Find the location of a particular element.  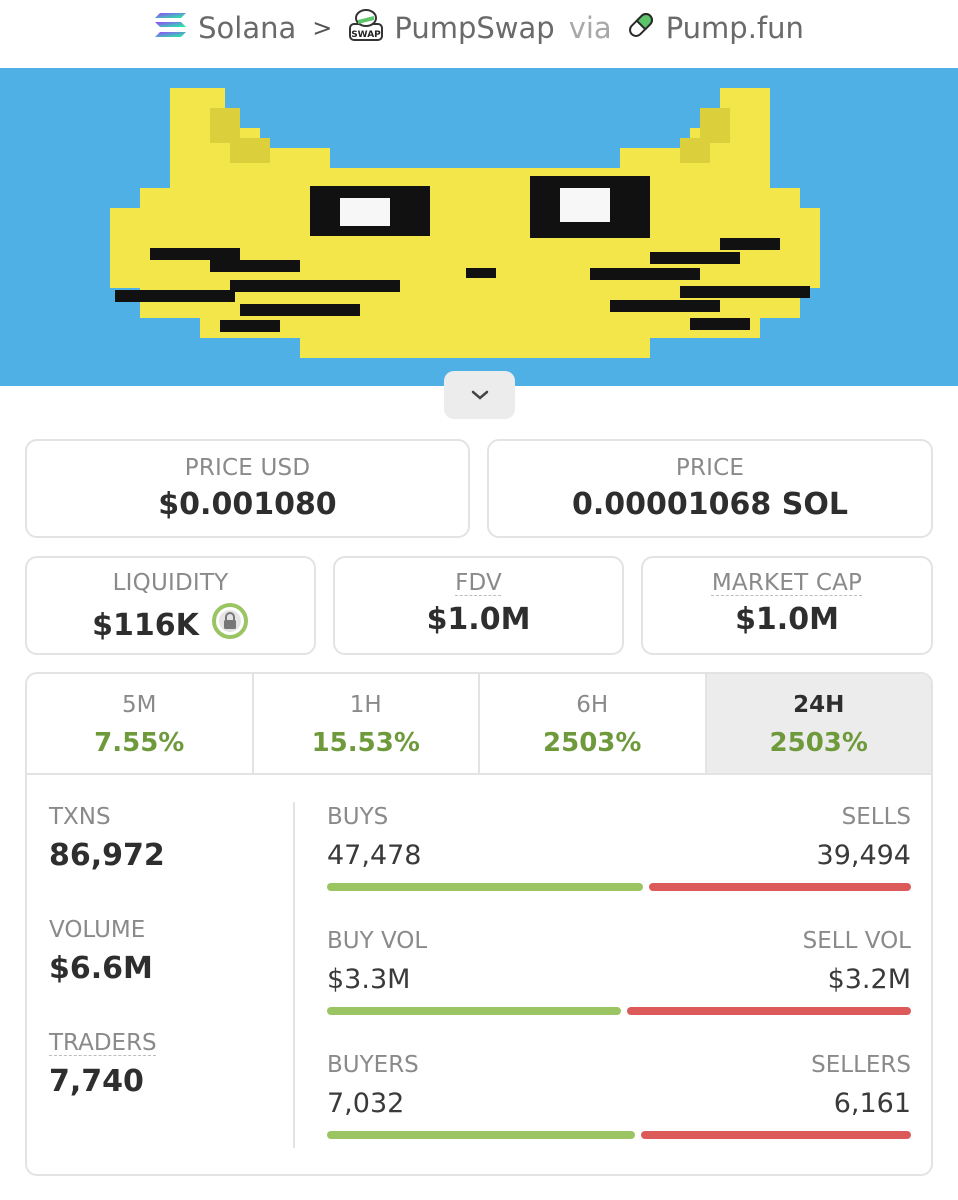

fdv-card: FDV $1.0M is located at coordinates (478, 605).